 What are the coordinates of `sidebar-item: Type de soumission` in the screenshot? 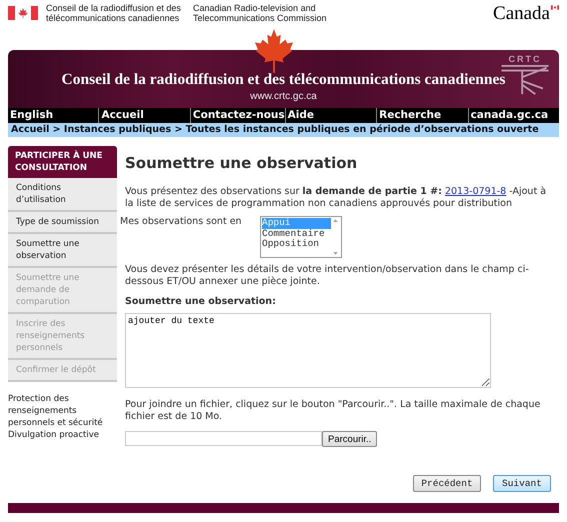 It's located at (62, 223).